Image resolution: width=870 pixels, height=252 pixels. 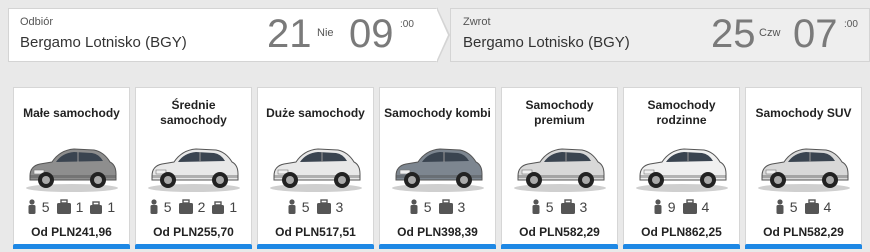 I want to click on capacity-row: 5 4, so click(x=803, y=207).